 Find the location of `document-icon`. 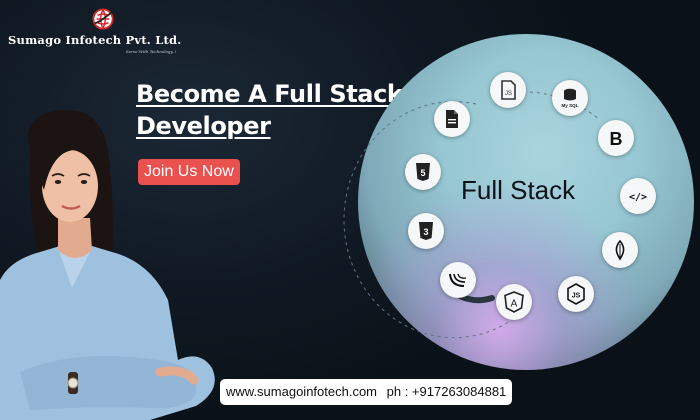

document-icon is located at coordinates (452, 119).